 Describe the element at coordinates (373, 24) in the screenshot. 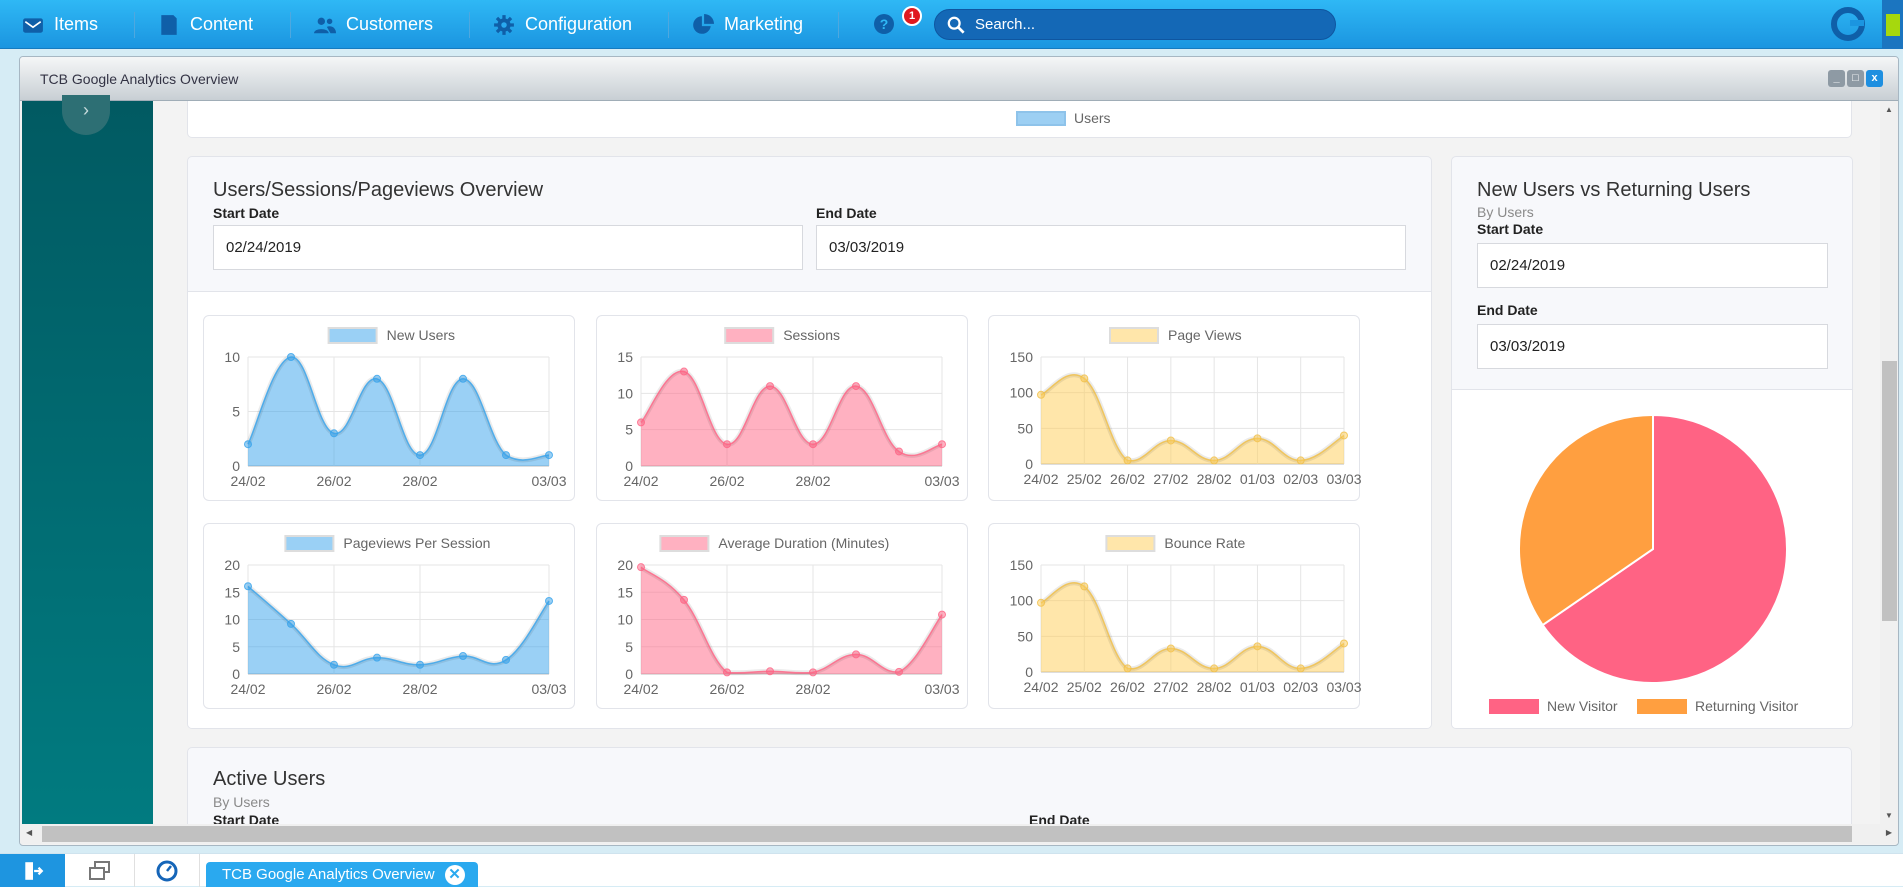

I see `nav-customers: Customers` at that location.